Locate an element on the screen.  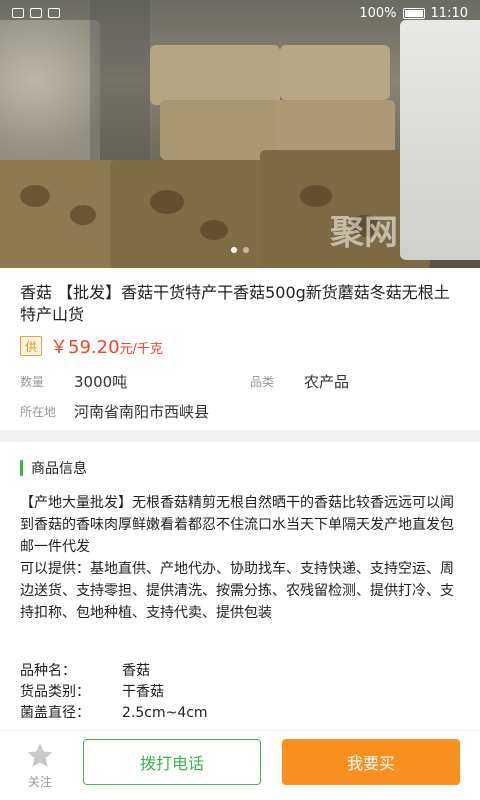
spec-value: 2.5cm~4cm is located at coordinates (165, 713).